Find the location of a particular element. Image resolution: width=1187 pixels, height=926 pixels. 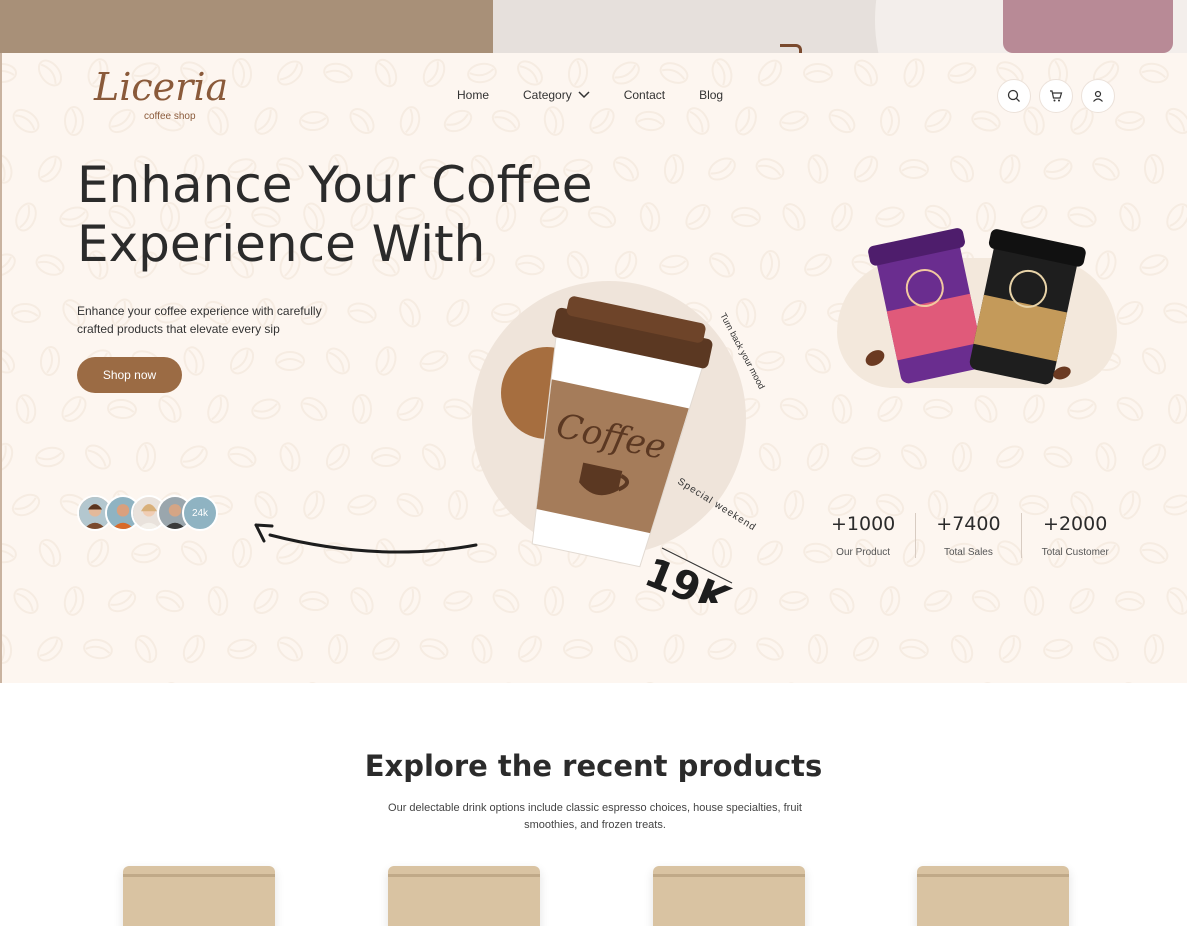

cart-icon is located at coordinates (1056, 96).